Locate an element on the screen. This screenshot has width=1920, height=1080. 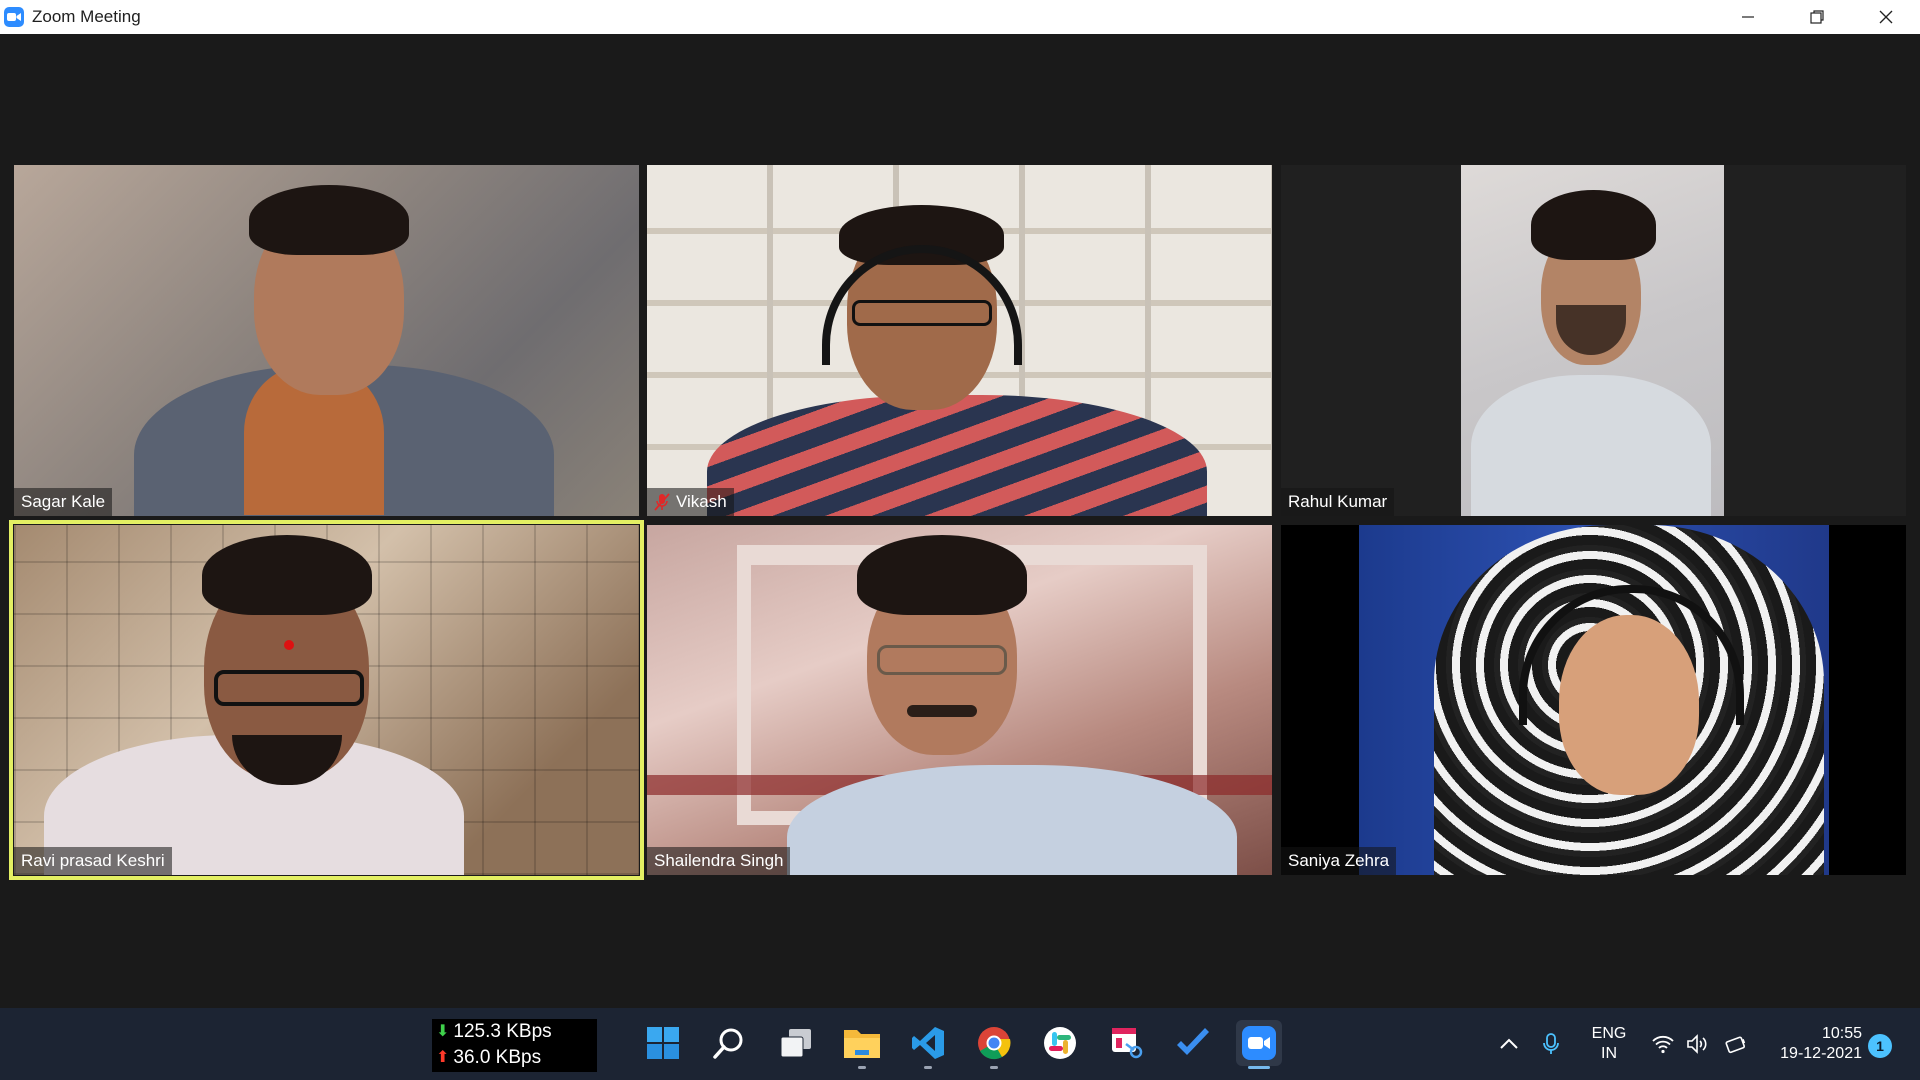
snipping-tool-button is located at coordinates (1127, 1043).